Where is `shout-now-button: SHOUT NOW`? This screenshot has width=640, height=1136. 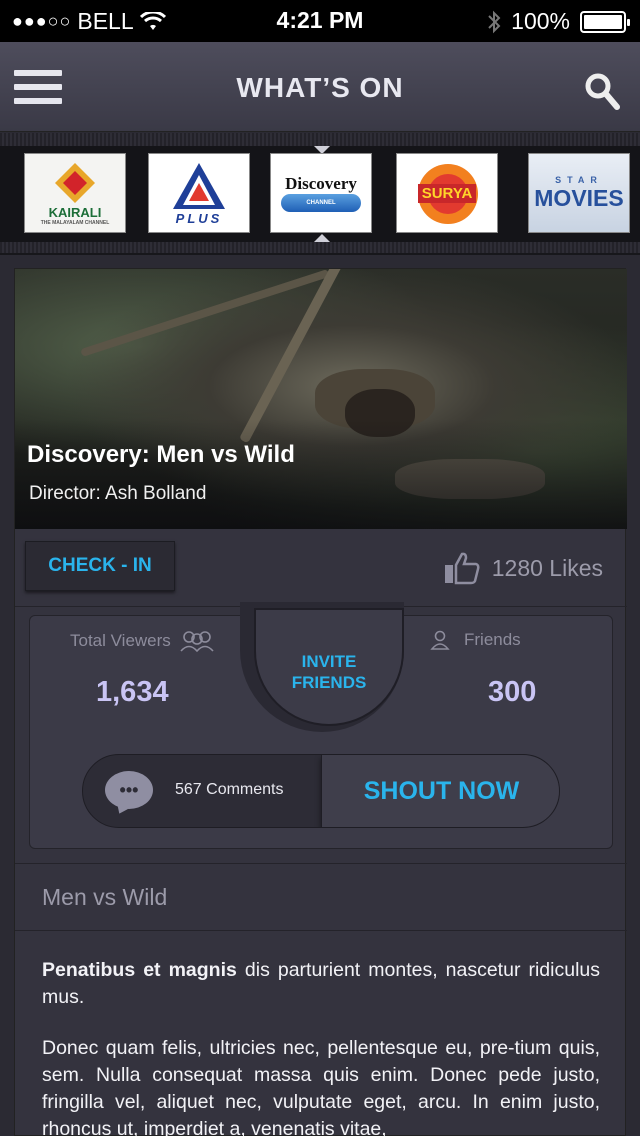 shout-now-button: SHOUT NOW is located at coordinates (440, 791).